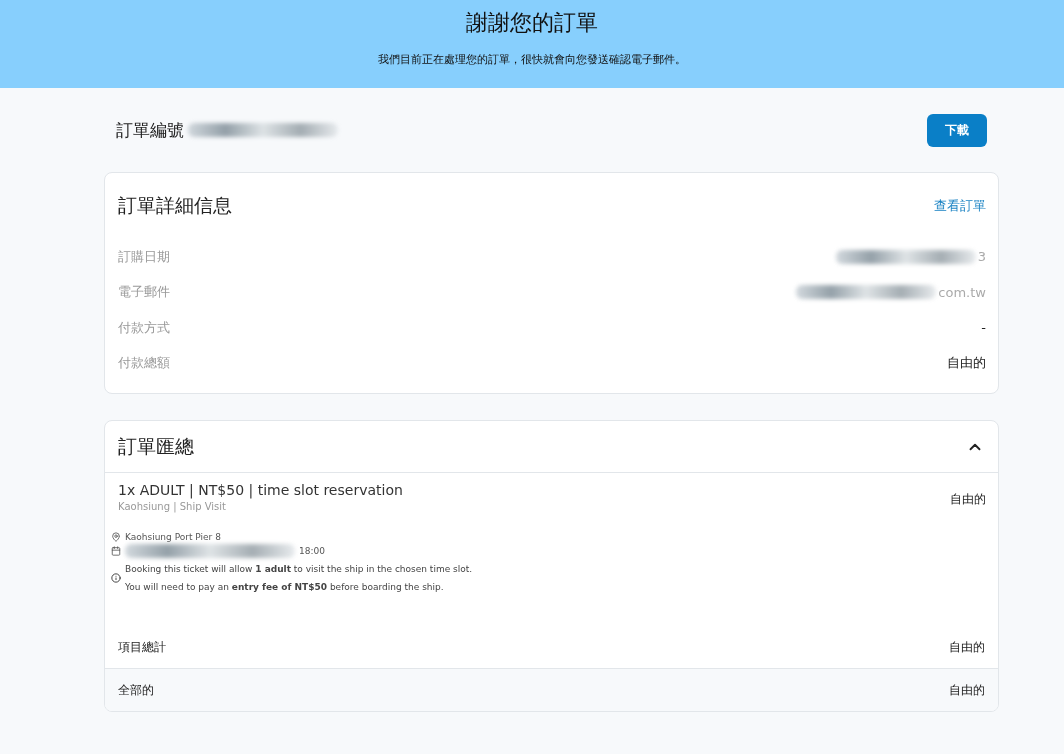 The image size is (1064, 754). What do you see at coordinates (116, 537) in the screenshot?
I see `map-pin-icon` at bounding box center [116, 537].